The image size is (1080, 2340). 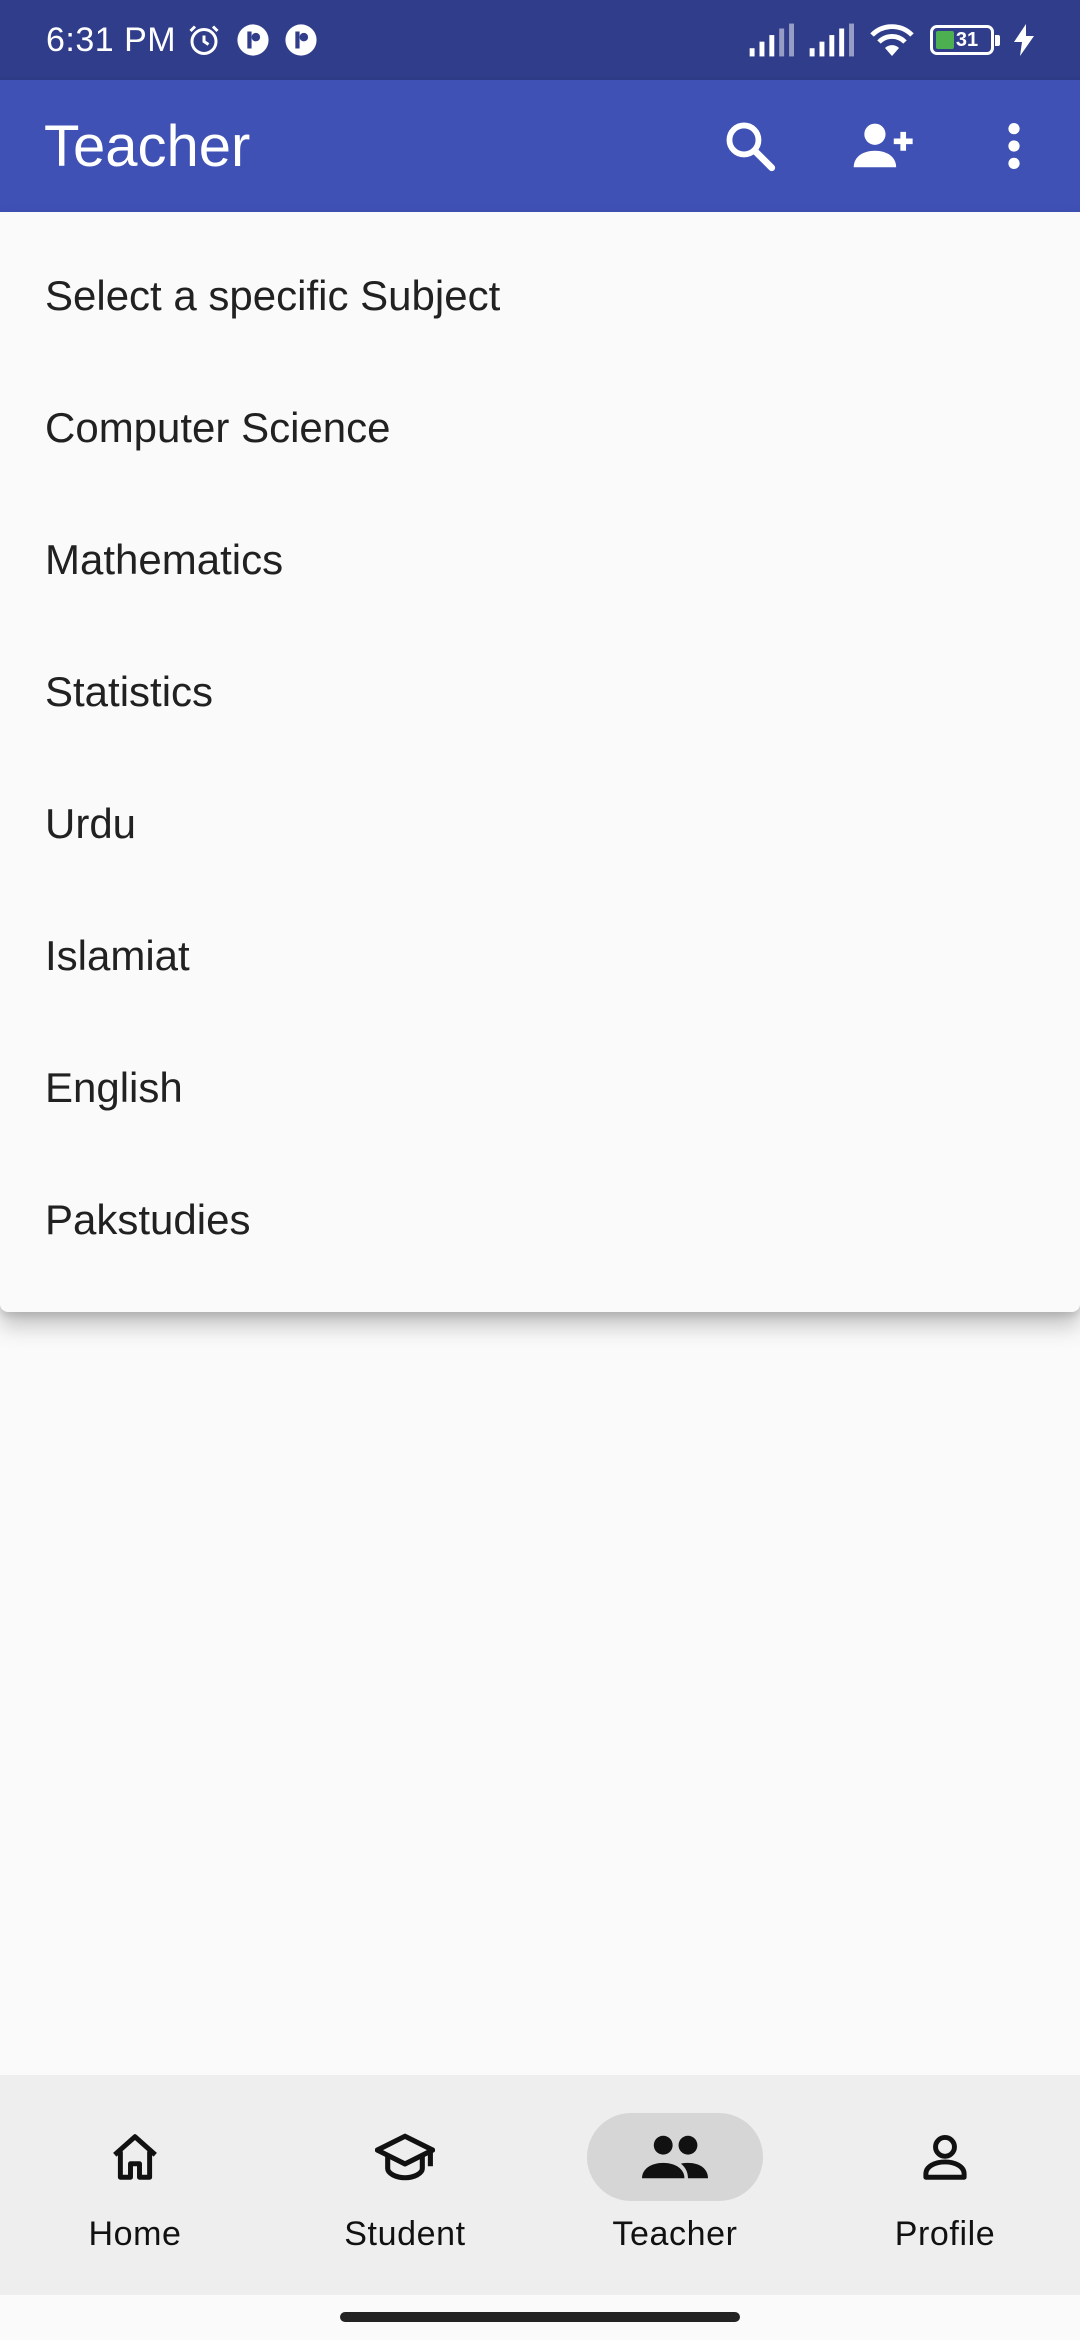 I want to click on menu-item-statistics: Statistics, so click(x=540, y=692).